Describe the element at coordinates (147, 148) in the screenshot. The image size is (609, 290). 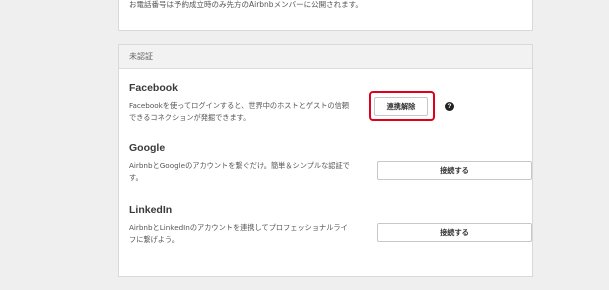
I see `service-name: Google` at that location.